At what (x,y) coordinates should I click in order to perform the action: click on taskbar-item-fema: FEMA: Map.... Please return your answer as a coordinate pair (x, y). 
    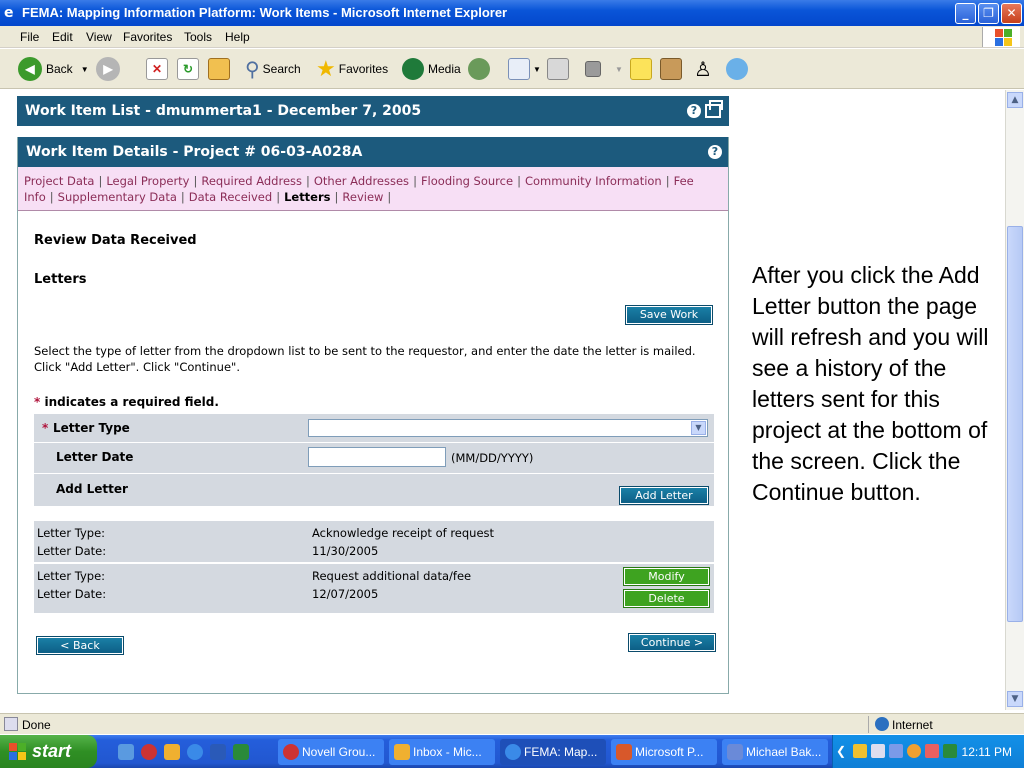
    Looking at the image, I should click on (553, 752).